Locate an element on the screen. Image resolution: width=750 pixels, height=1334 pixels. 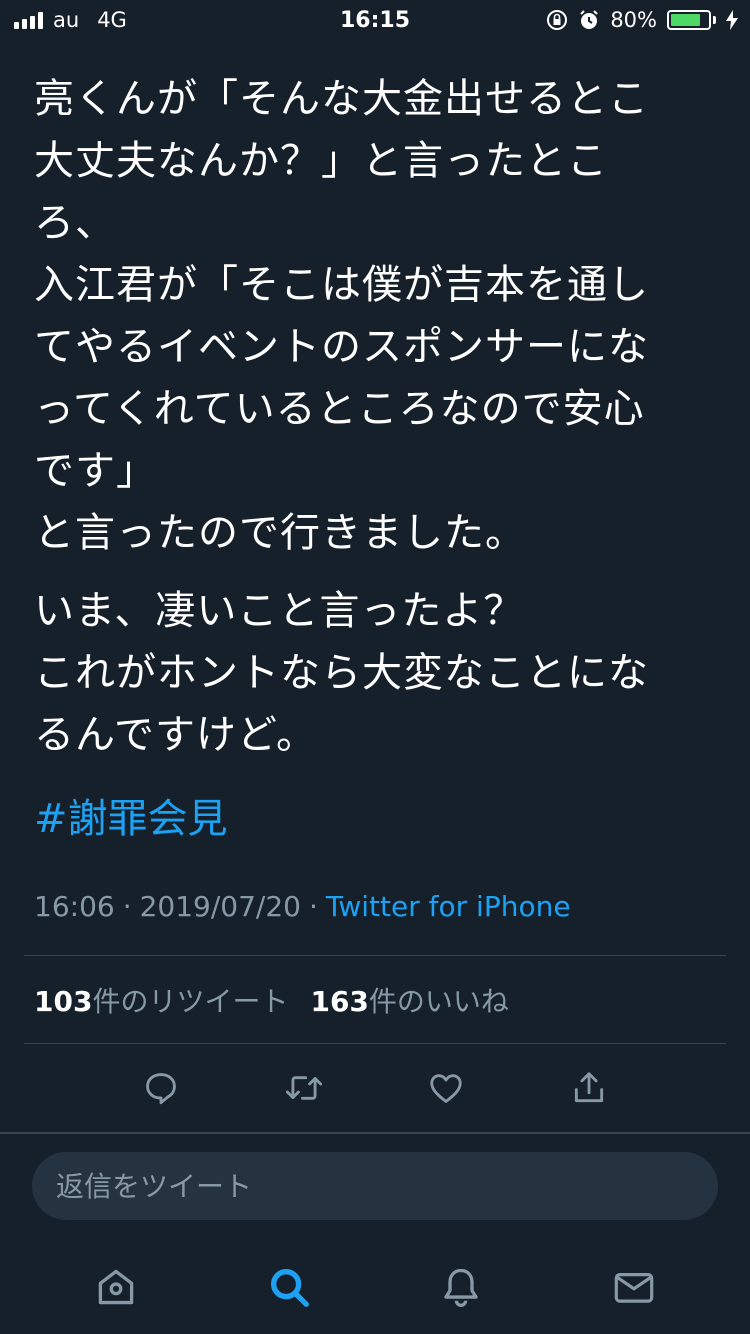
tweet-stats: 103件のリツイート 163件のいいね is located at coordinates (271, 1000).